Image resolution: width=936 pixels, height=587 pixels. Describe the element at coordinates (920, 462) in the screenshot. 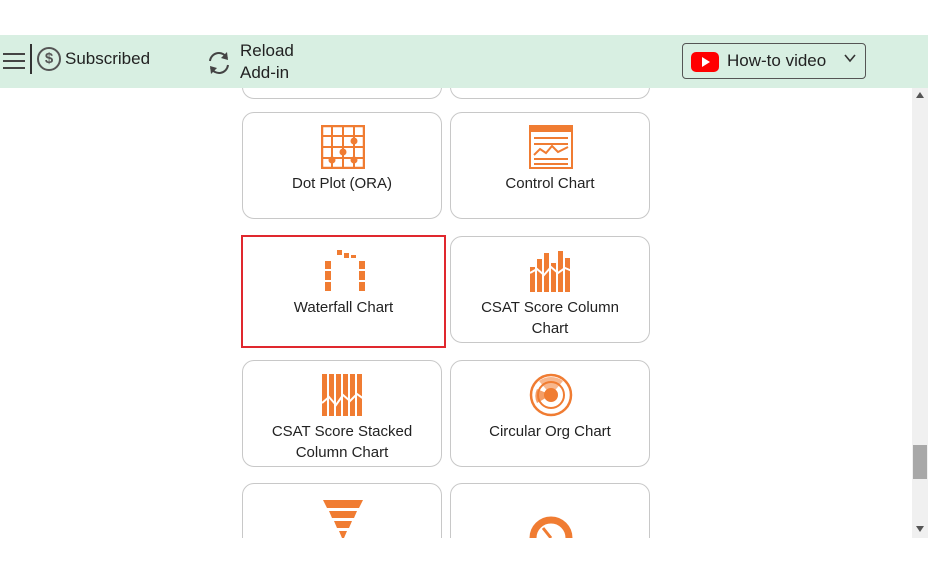

I see `scrollbar-thumb` at that location.